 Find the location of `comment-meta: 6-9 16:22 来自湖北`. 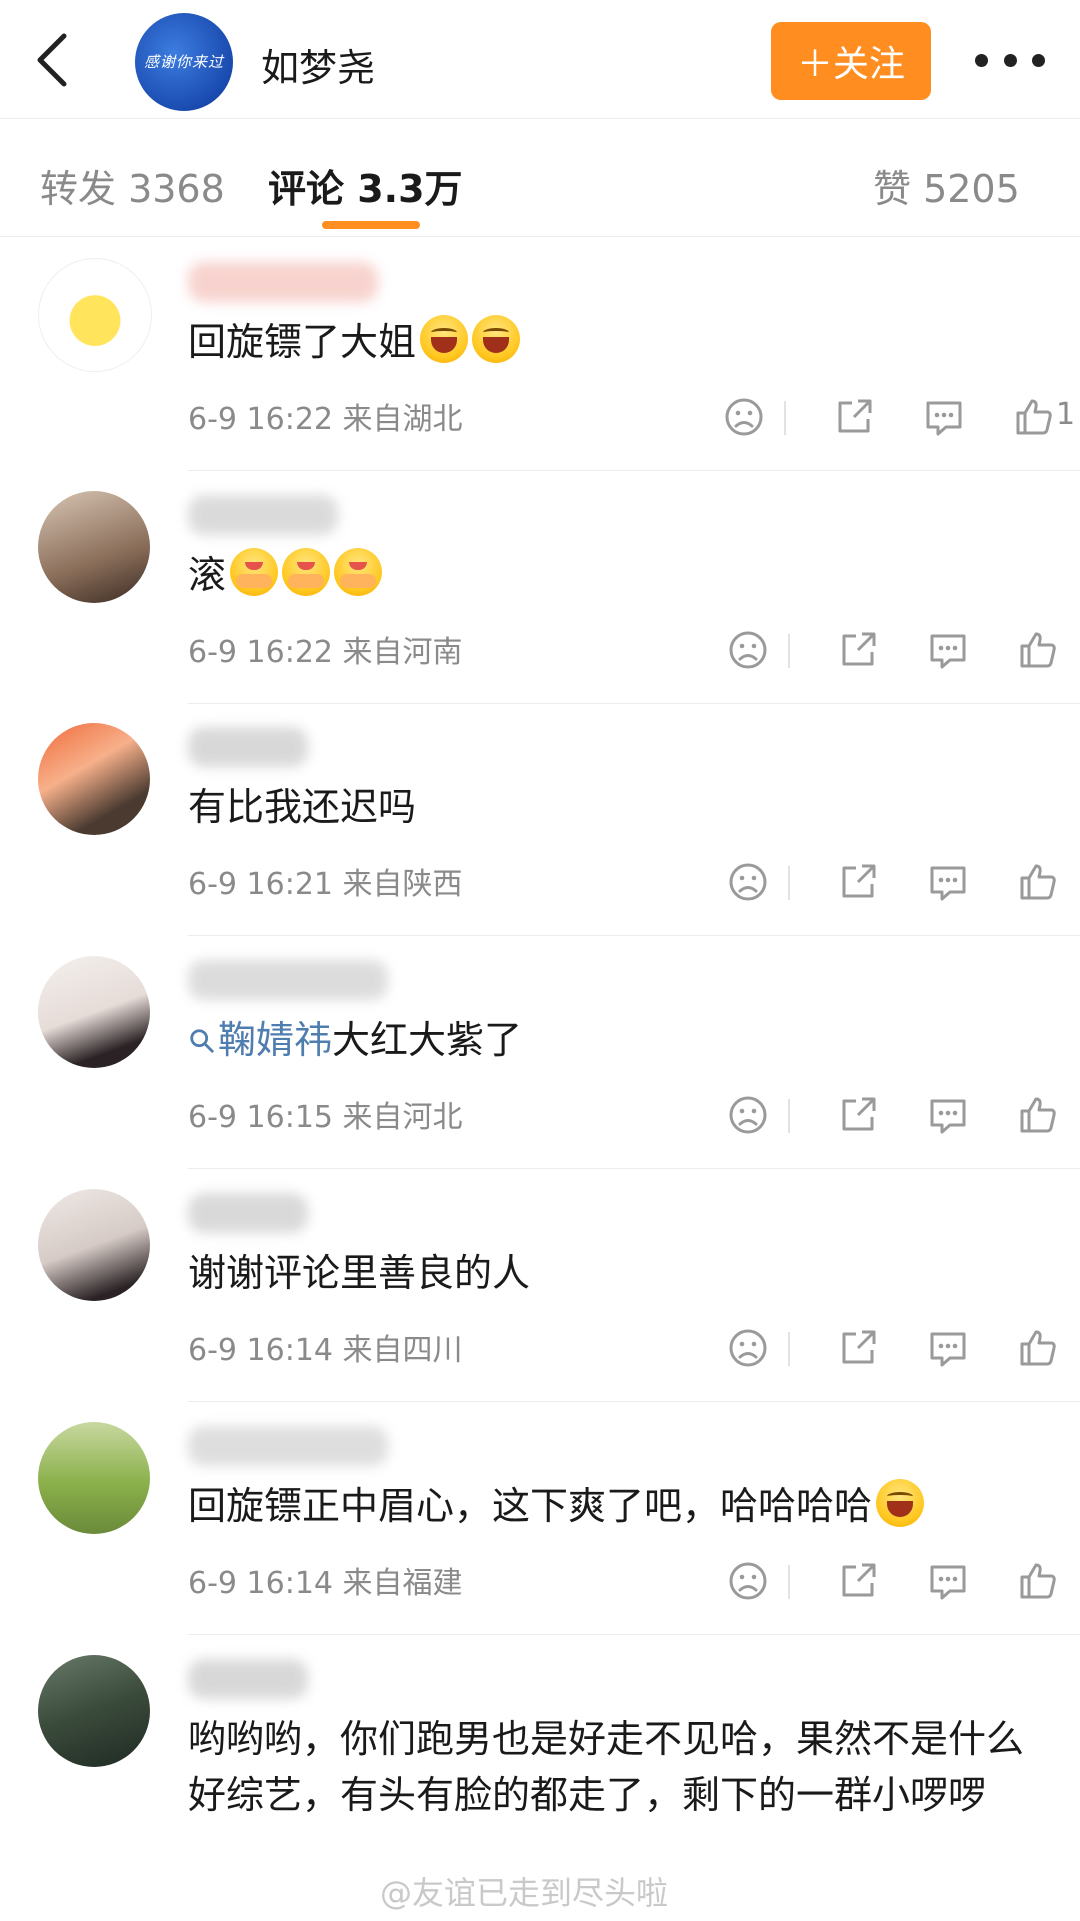

comment-meta: 6-9 16:22 来自湖北 is located at coordinates (325, 416).